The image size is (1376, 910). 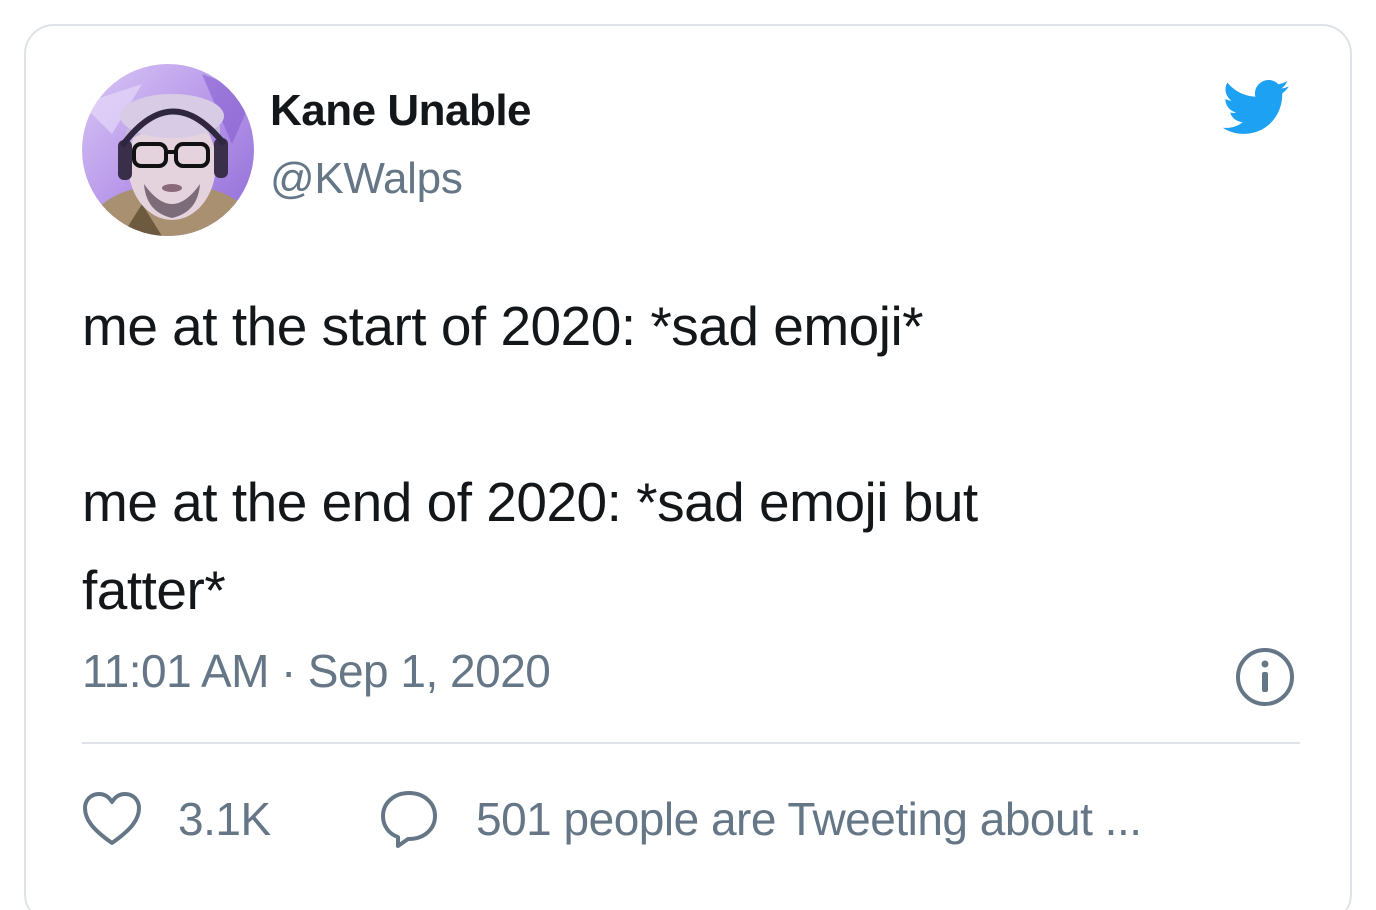 I want to click on tweet-timestamp: 11:01 AM · Sep 1, 2020, so click(x=316, y=671).